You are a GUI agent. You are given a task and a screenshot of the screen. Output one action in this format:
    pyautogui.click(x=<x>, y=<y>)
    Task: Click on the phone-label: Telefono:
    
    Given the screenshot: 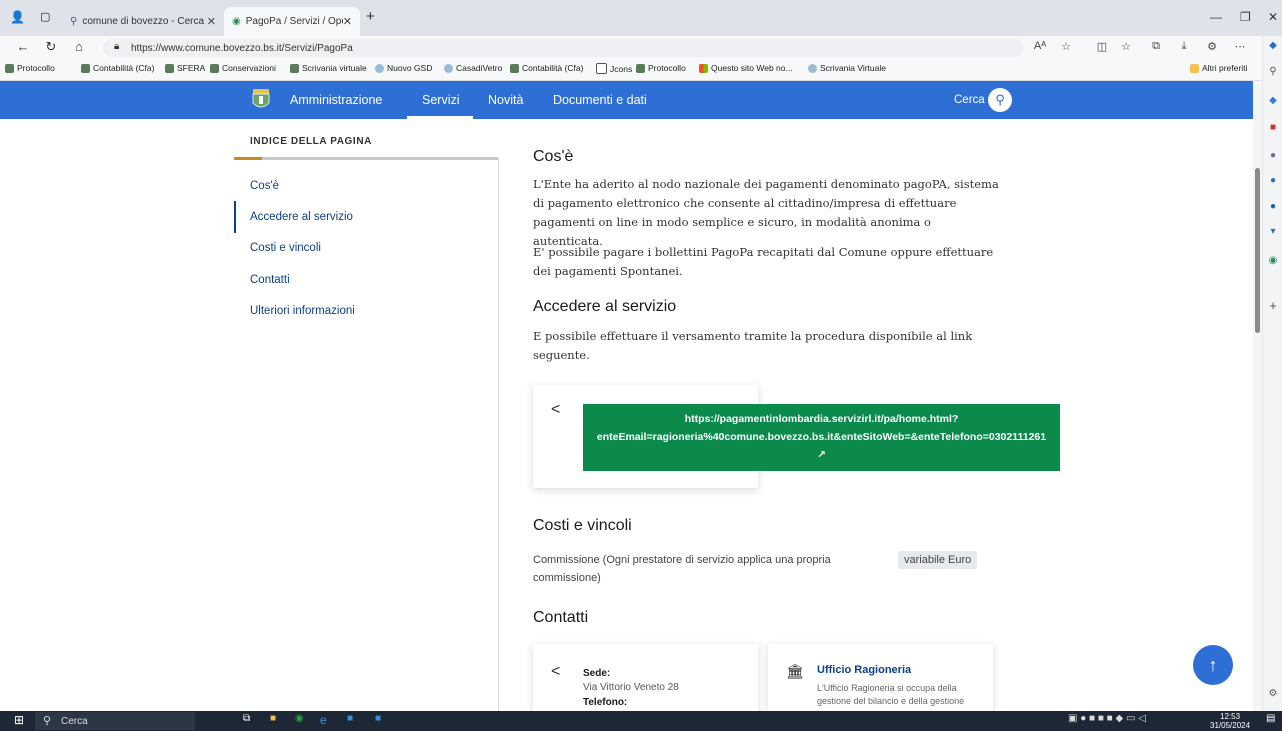 What is the action you would take?
    pyautogui.click(x=605, y=702)
    